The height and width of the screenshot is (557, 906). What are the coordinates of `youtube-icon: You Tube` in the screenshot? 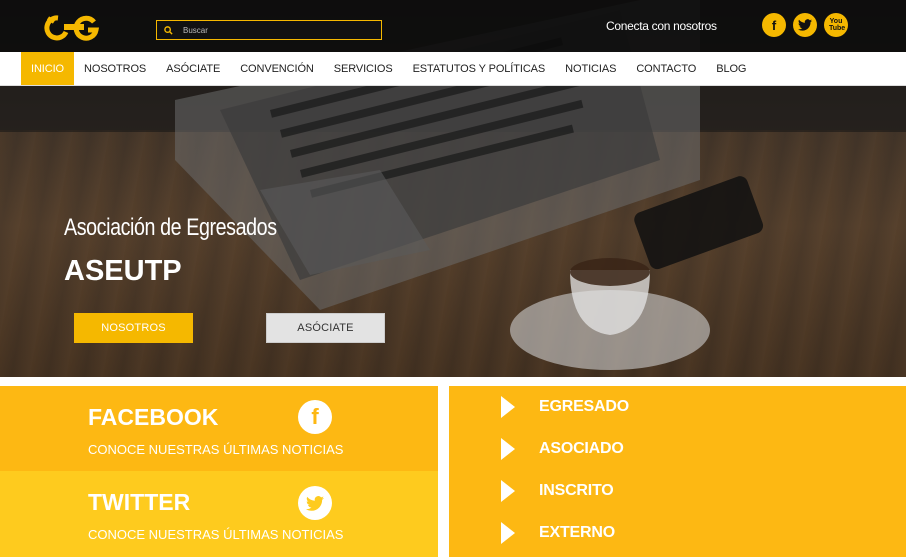 It's located at (836, 25).